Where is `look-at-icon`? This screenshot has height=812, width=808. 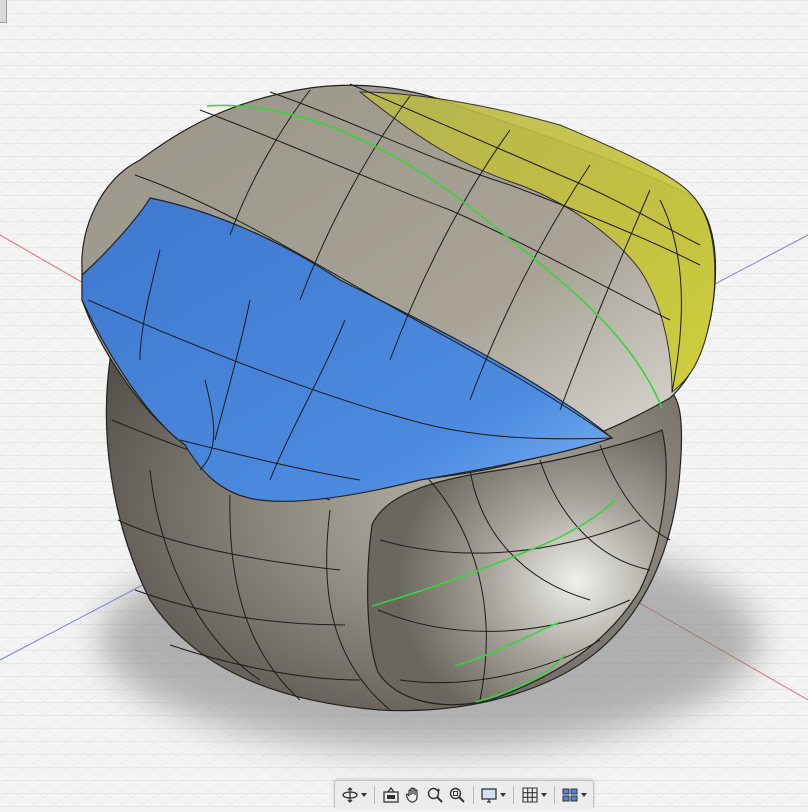 look-at-icon is located at coordinates (390, 794).